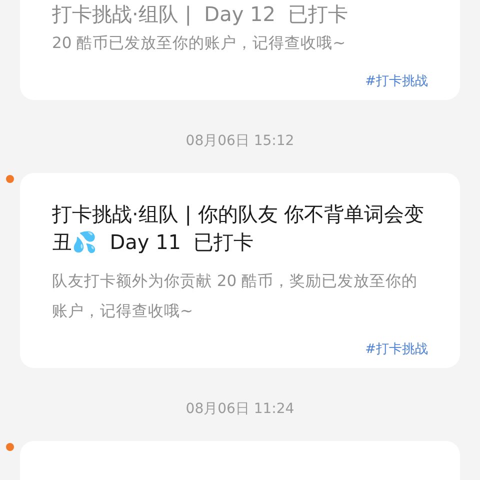 The width and height of the screenshot is (480, 480). What do you see at coordinates (199, 43) in the screenshot?
I see `message-text: 20 酷币已发放至你的账户，记得查收哦~` at bounding box center [199, 43].